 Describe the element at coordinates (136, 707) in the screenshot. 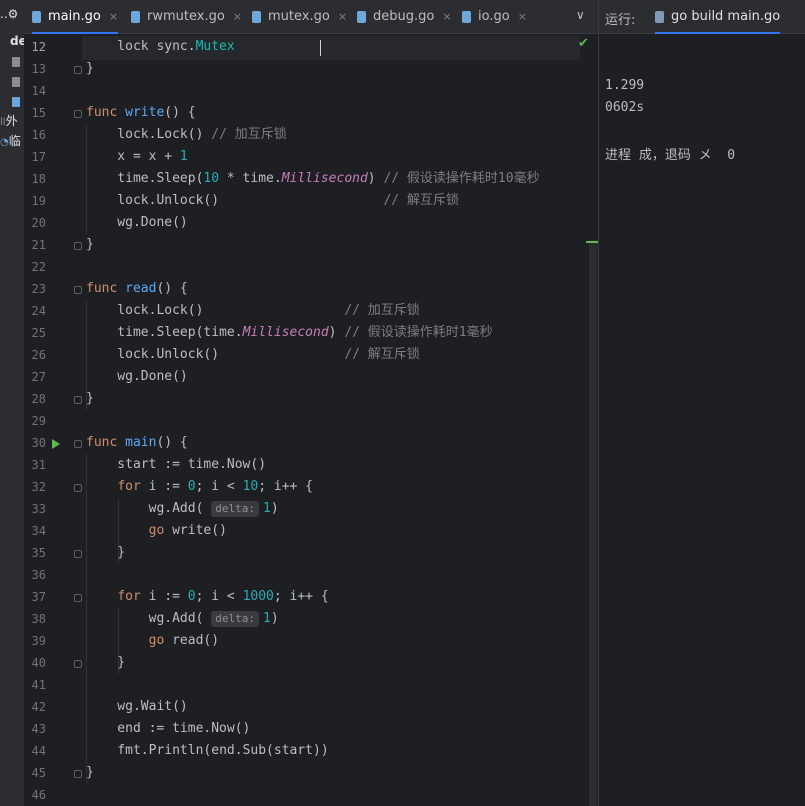

I see `code-line: wg.Wait()` at that location.